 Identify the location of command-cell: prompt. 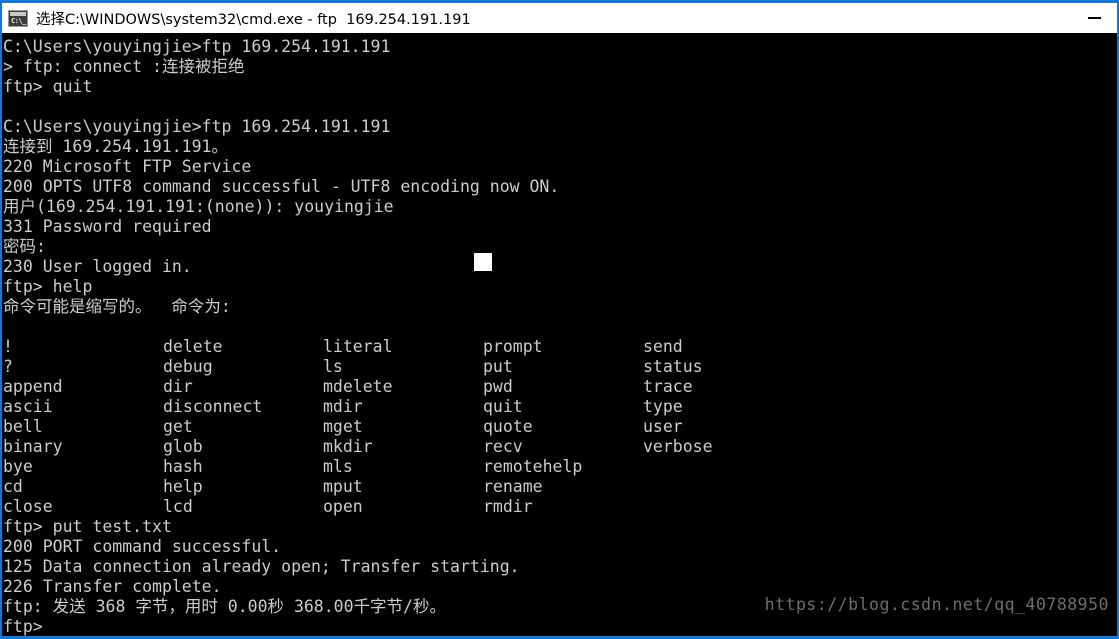
(513, 346).